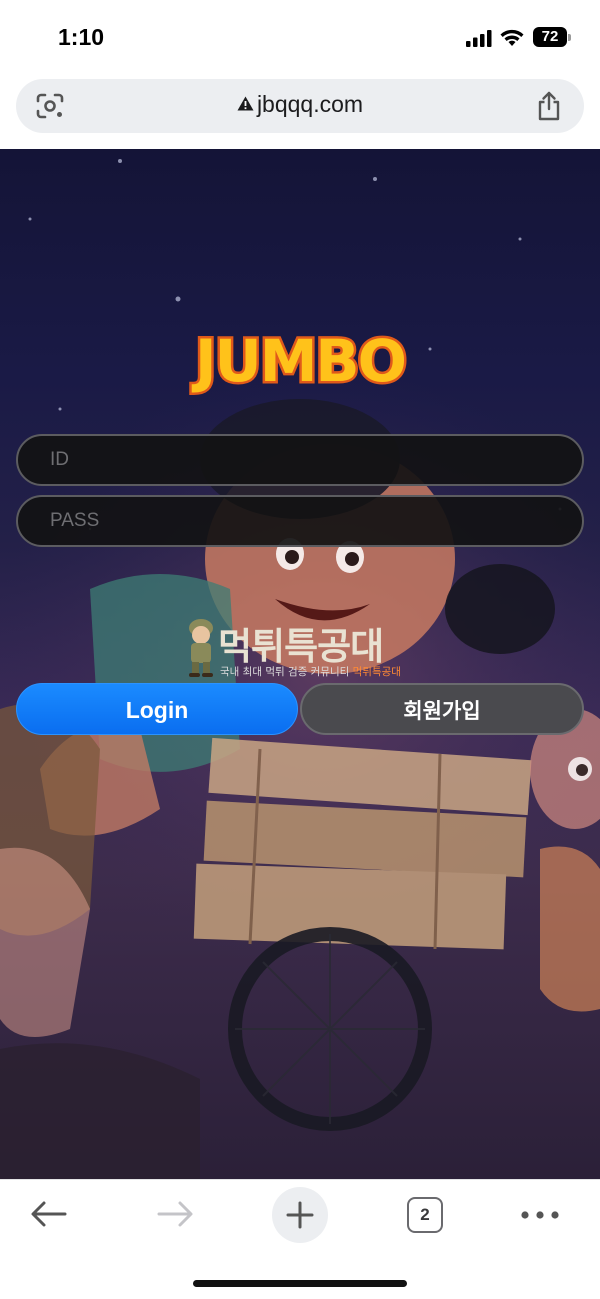  I want to click on battery-icon: 72, so click(552, 37).